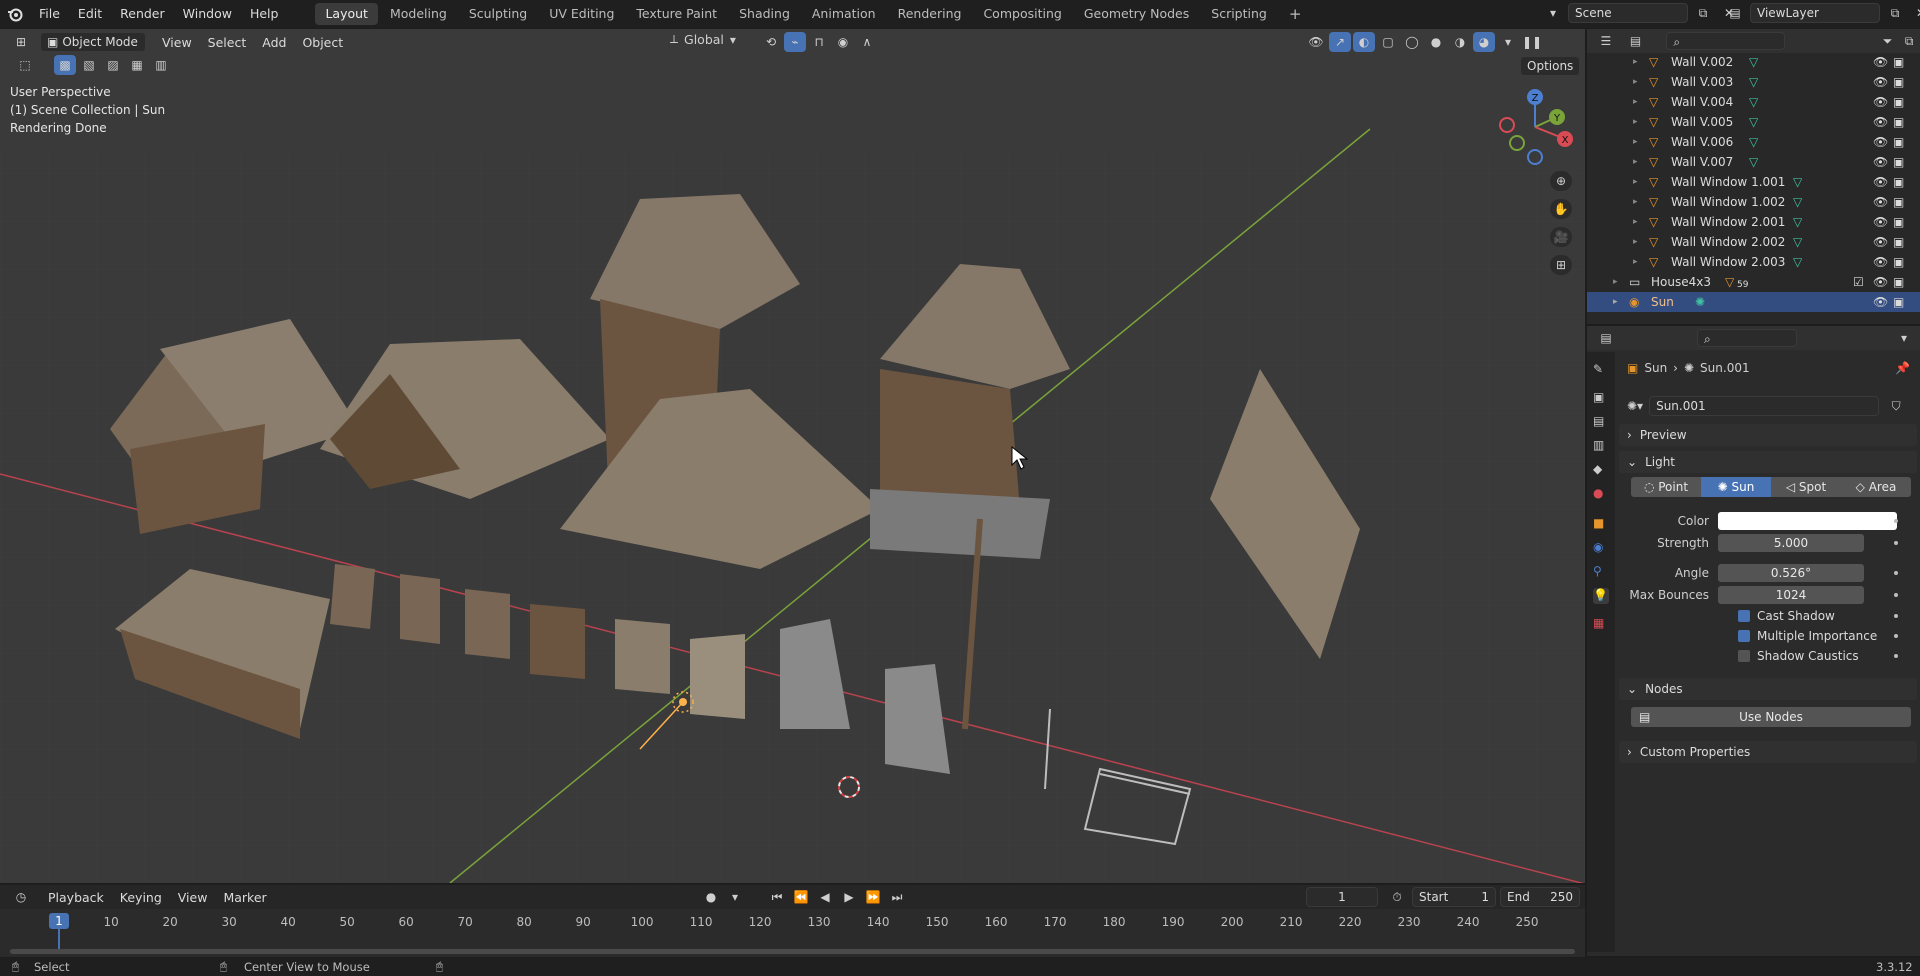 This screenshot has width=1920, height=976. Describe the element at coordinates (1768, 689) in the screenshot. I see `nodes-panel-header: ⌄ Nodes` at that location.